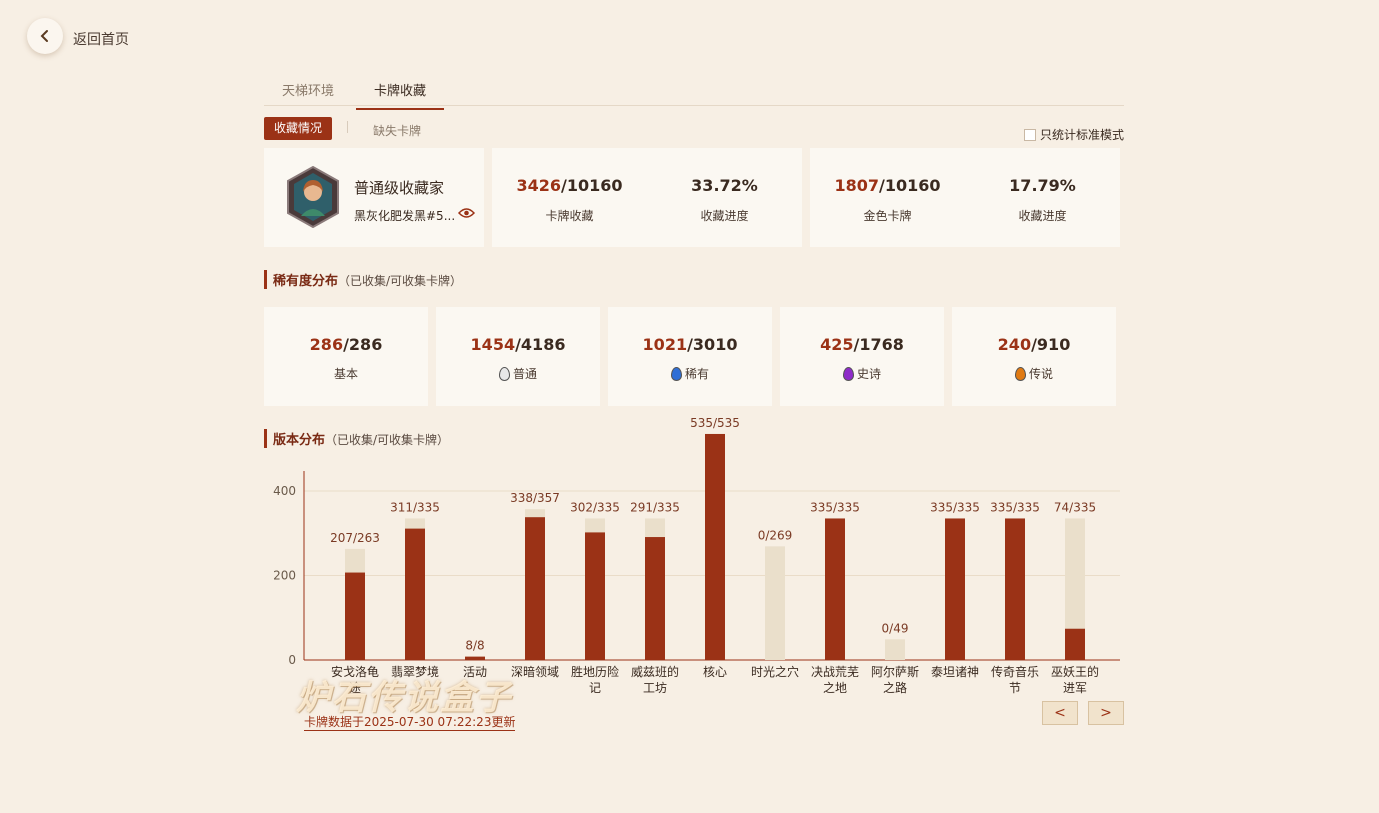 The width and height of the screenshot is (1379, 813). I want to click on rarity-label-row: 普通, so click(518, 373).